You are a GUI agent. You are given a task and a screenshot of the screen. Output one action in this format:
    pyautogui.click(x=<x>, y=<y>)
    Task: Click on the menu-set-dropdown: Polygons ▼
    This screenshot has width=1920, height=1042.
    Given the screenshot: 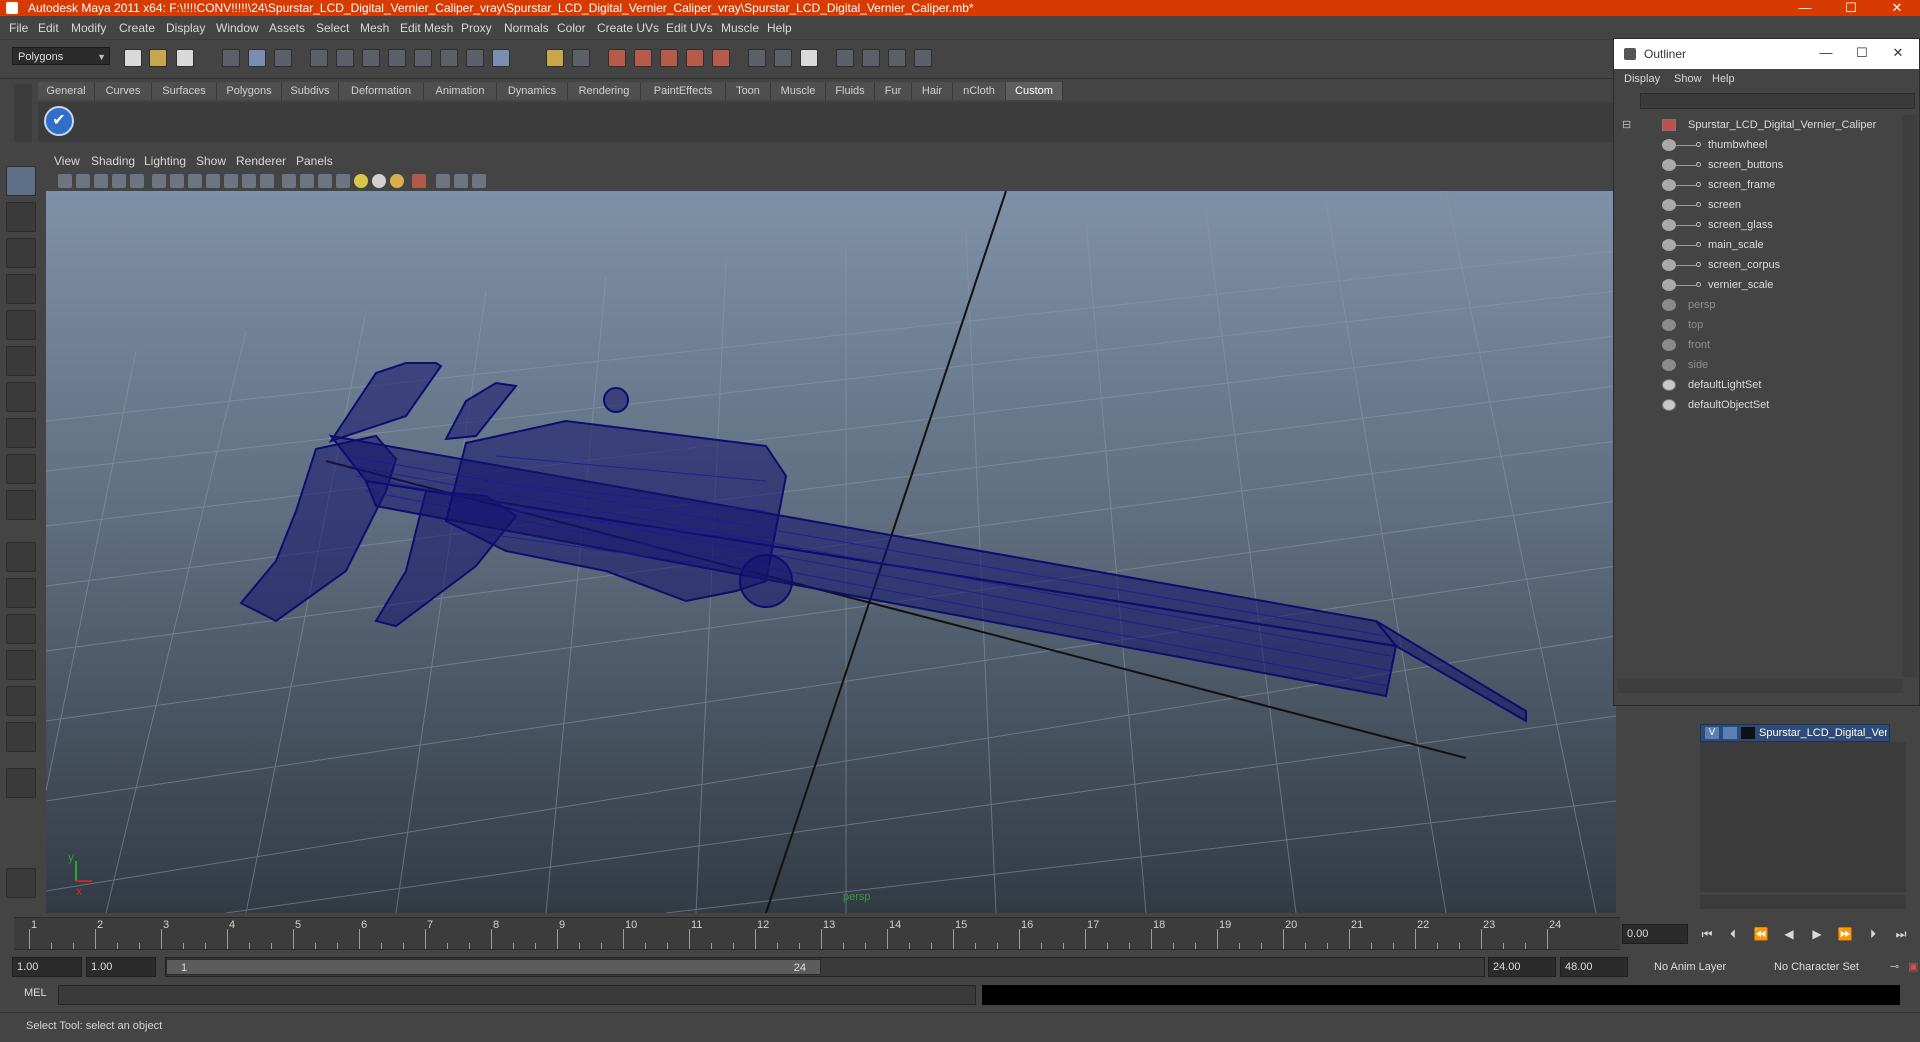 What is the action you would take?
    pyautogui.click(x=61, y=56)
    